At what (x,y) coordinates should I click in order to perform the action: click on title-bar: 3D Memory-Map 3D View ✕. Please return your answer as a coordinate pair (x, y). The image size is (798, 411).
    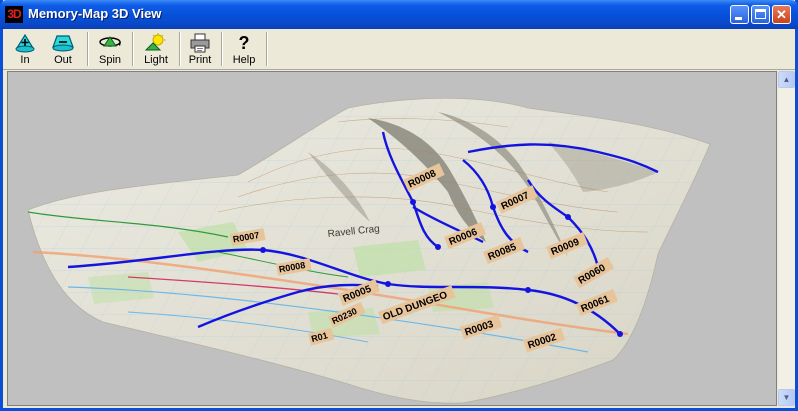
    Looking at the image, I should click on (399, 14).